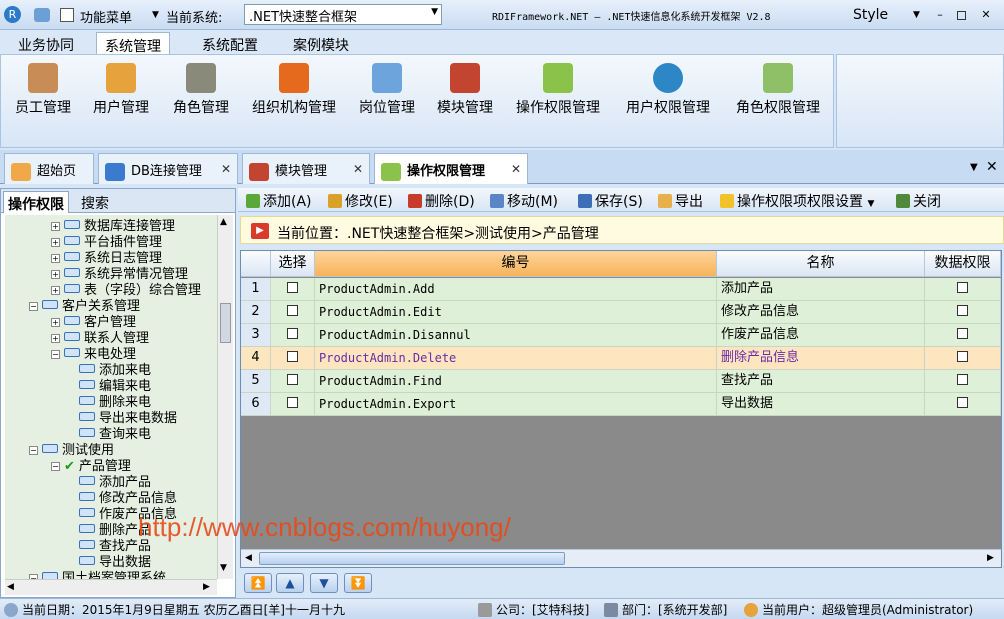 This screenshot has height=619, width=1004. Describe the element at coordinates (358, 583) in the screenshot. I see `move-last-icon: ⏬` at that location.